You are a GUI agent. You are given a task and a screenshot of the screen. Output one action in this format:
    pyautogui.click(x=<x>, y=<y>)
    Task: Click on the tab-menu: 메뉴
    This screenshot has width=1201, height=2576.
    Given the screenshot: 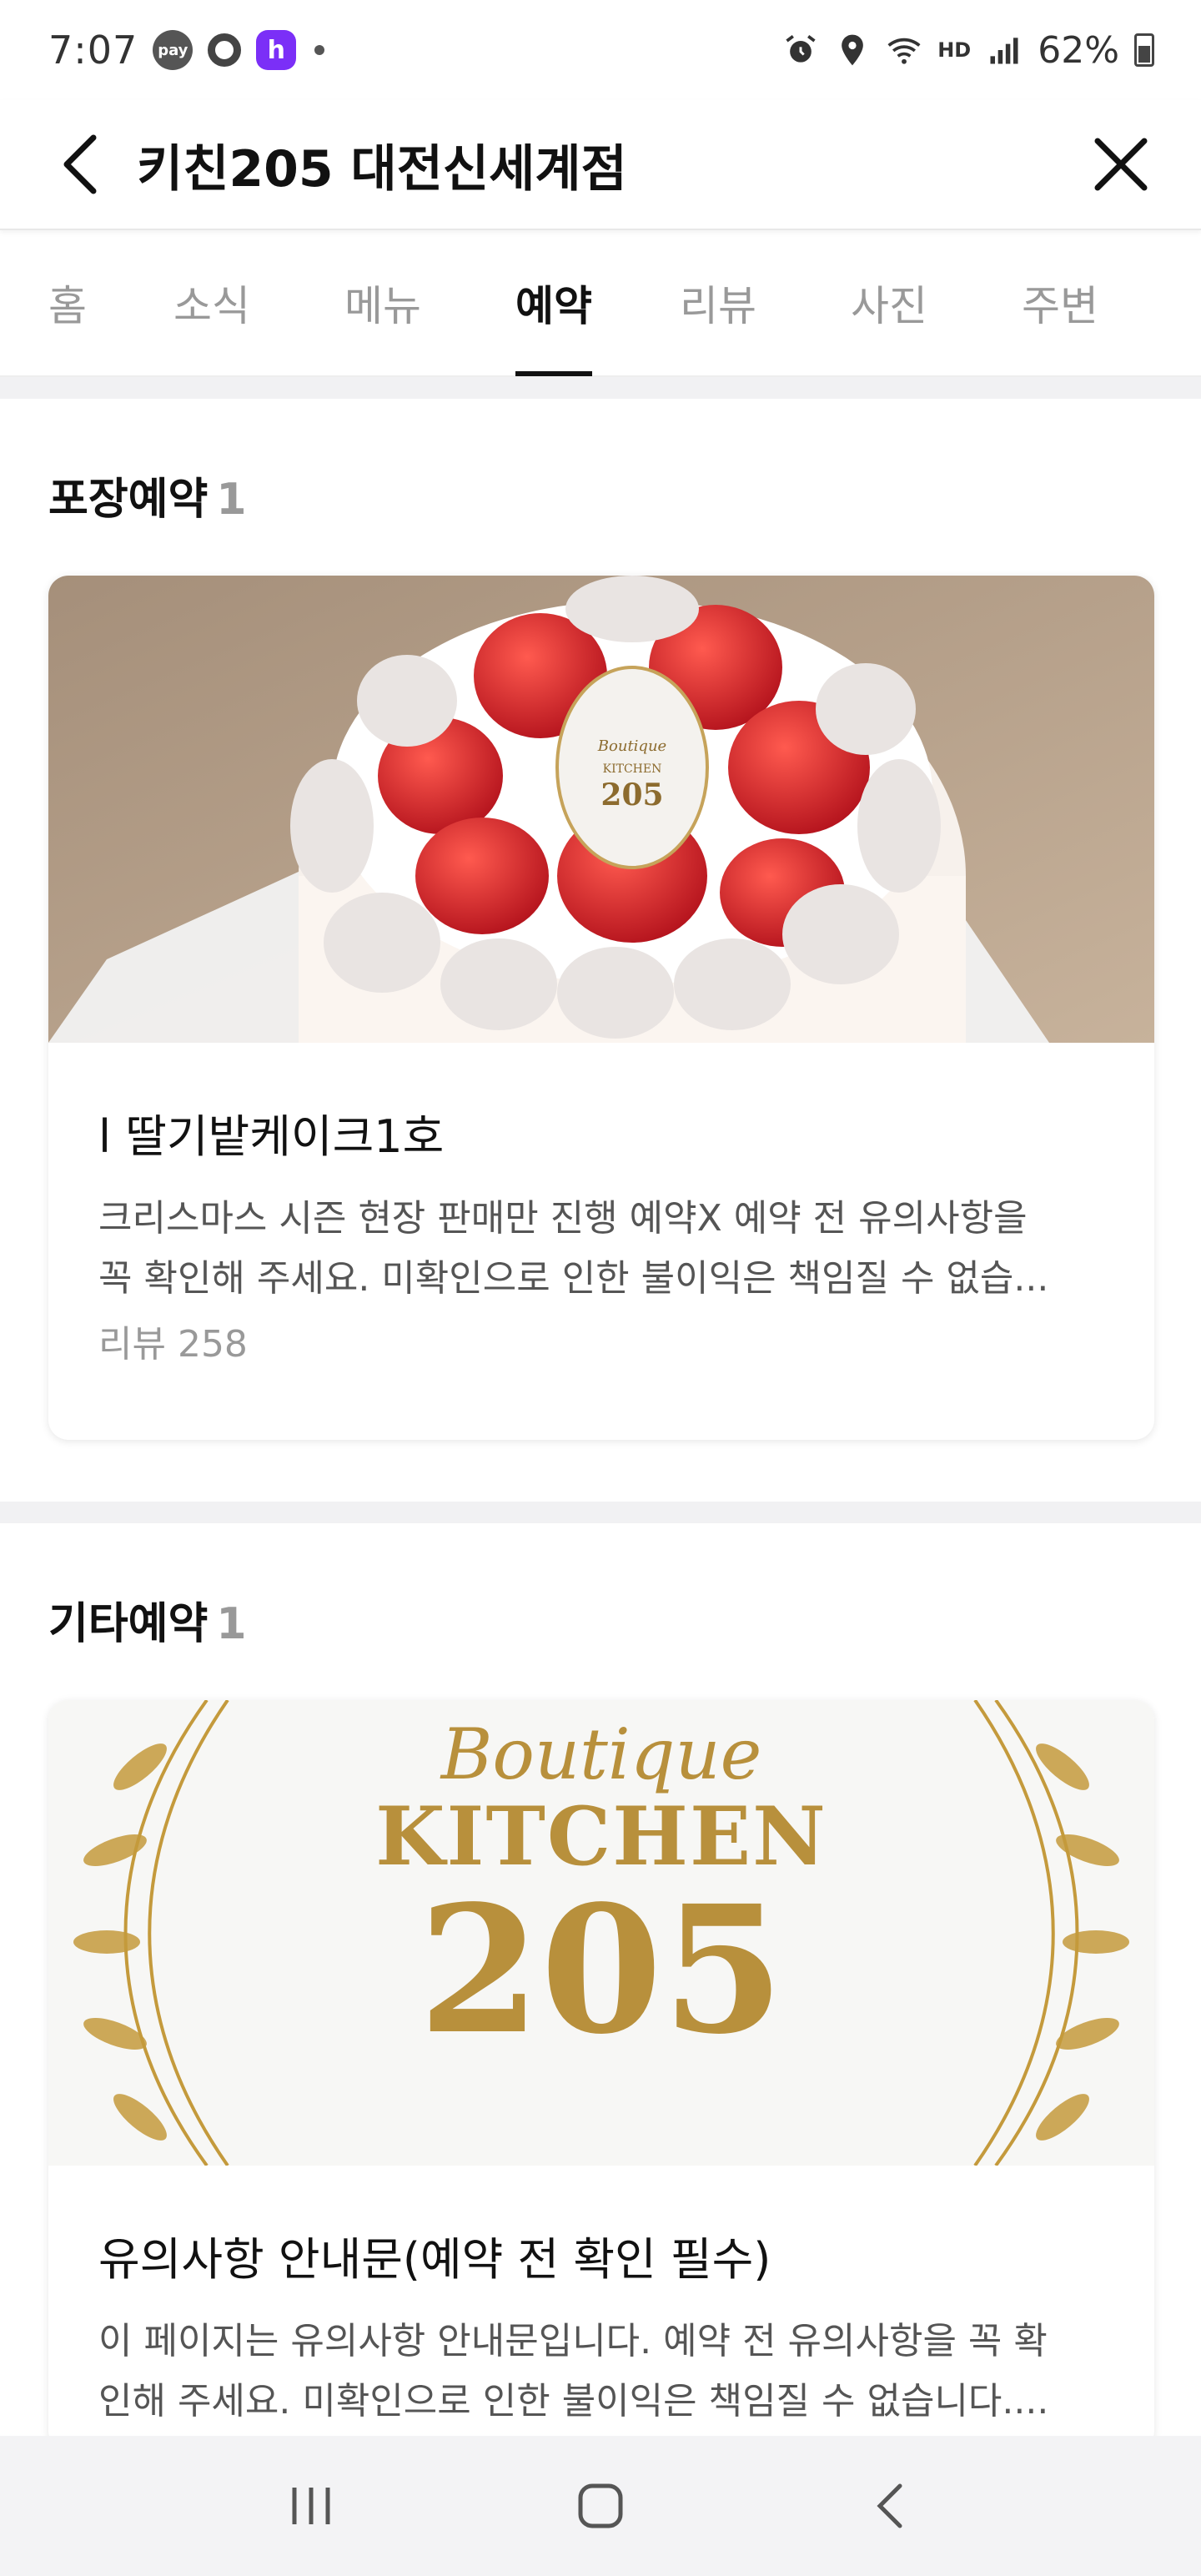 What is the action you would take?
    pyautogui.click(x=430, y=302)
    